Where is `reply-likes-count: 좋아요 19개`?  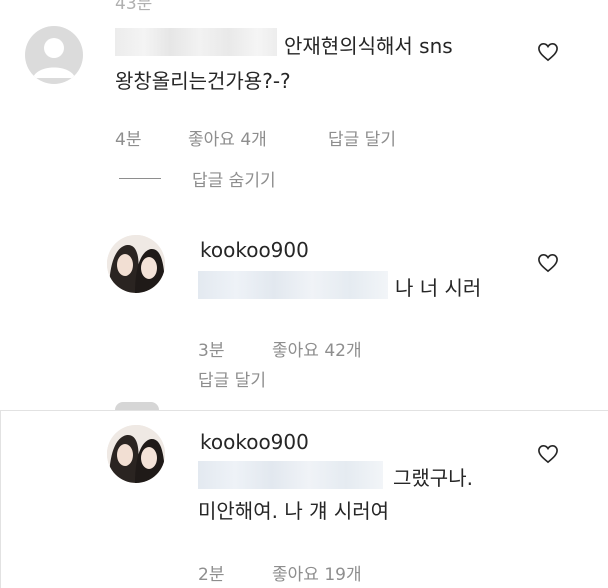 reply-likes-count: 좋아요 19개 is located at coordinates (317, 572).